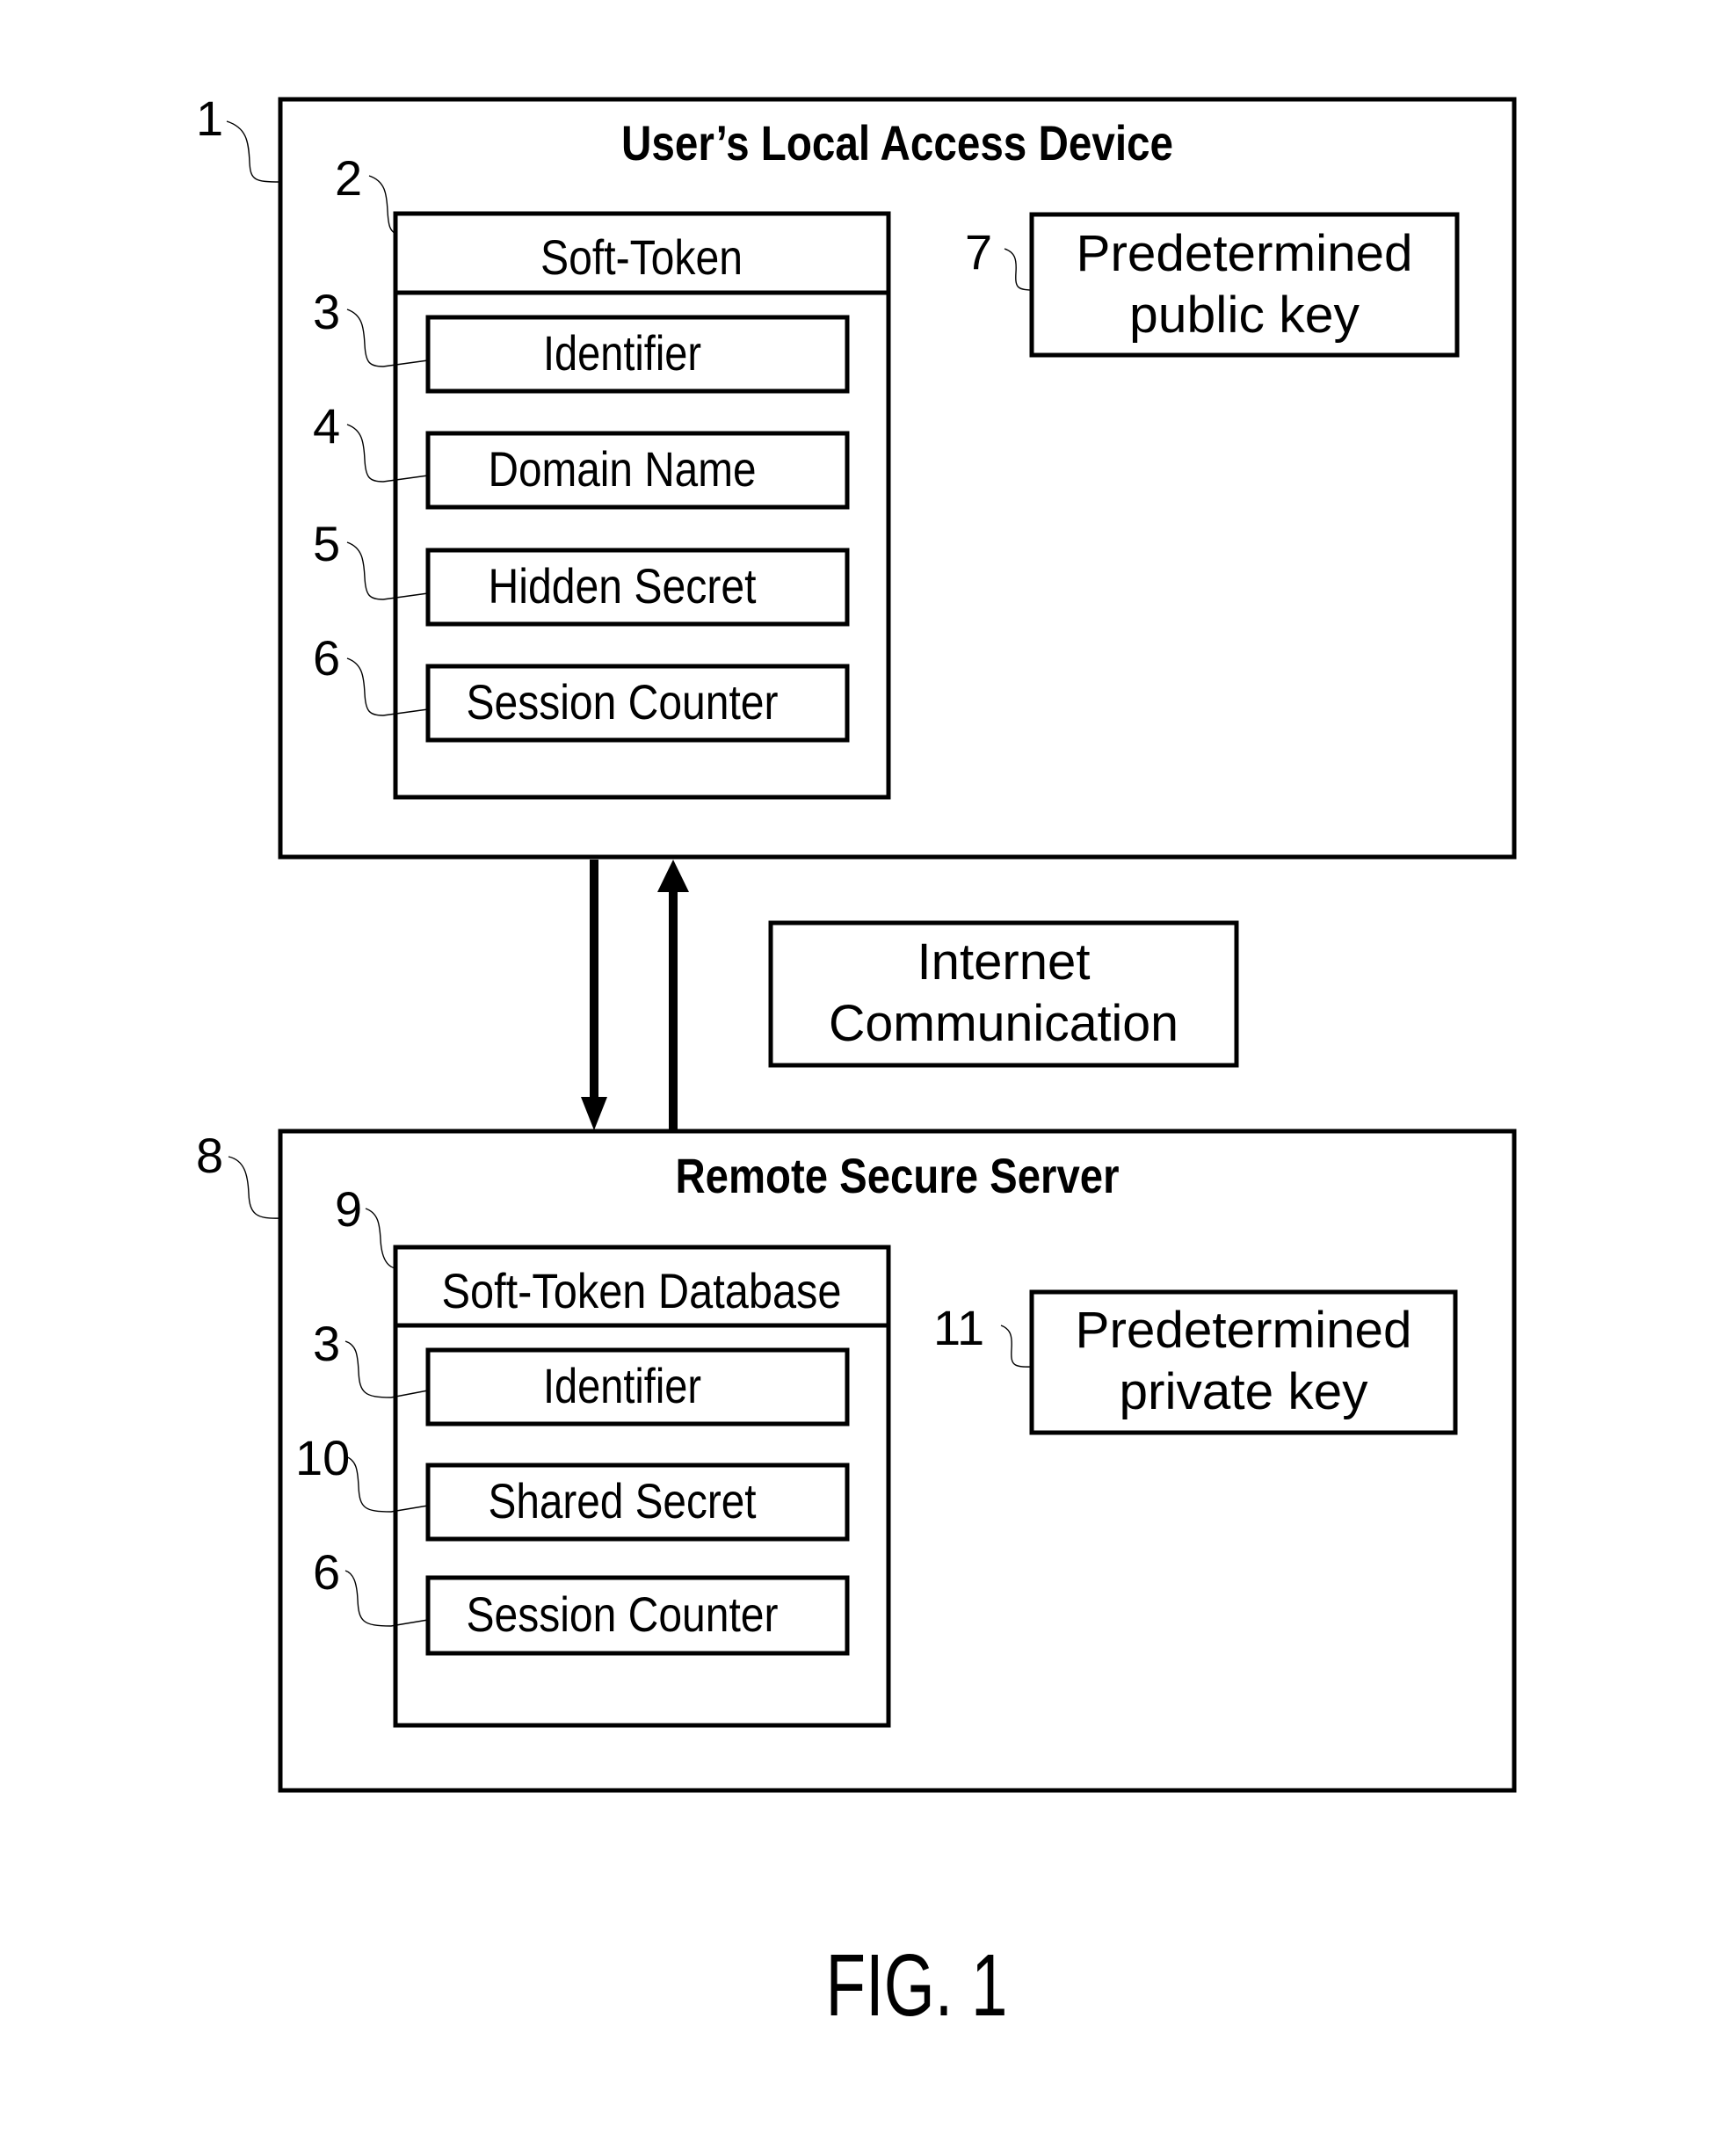 The height and width of the screenshot is (2156, 1726). What do you see at coordinates (623, 585) in the screenshot?
I see `field-label: Hidden Secret` at bounding box center [623, 585].